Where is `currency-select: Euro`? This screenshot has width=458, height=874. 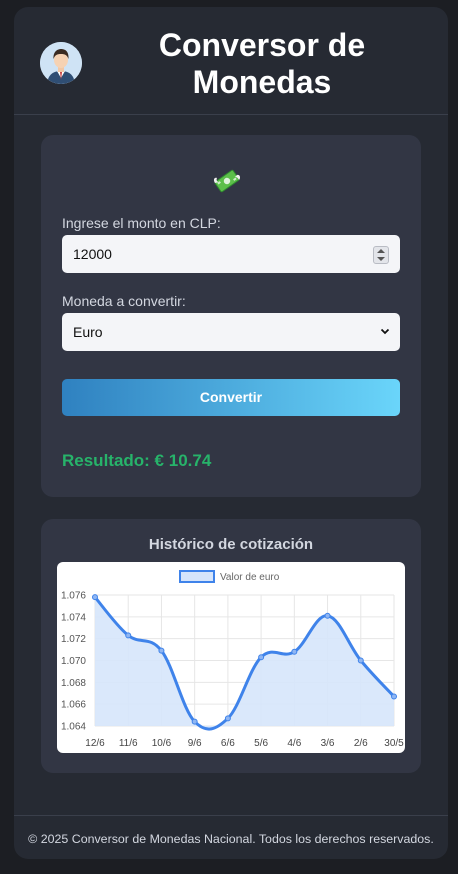
currency-select: Euro is located at coordinates (231, 332).